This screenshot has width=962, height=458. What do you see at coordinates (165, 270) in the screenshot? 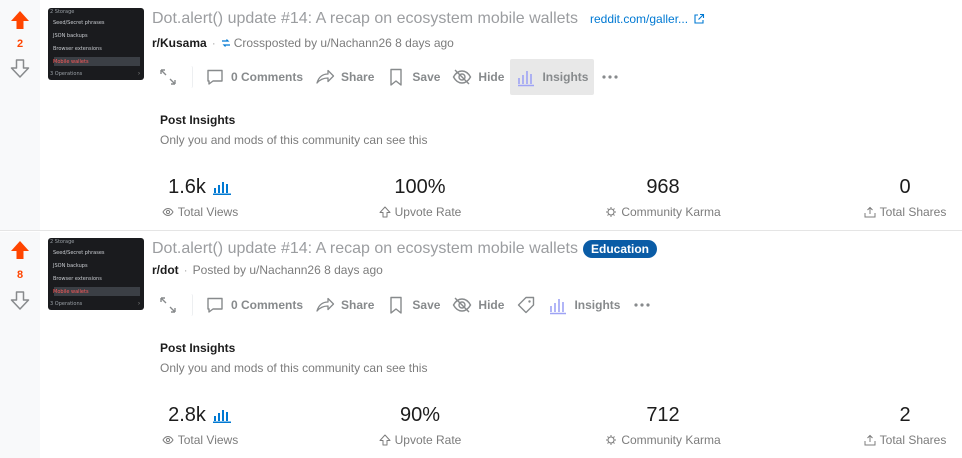
I see `subreddit-link: r/dot` at bounding box center [165, 270].